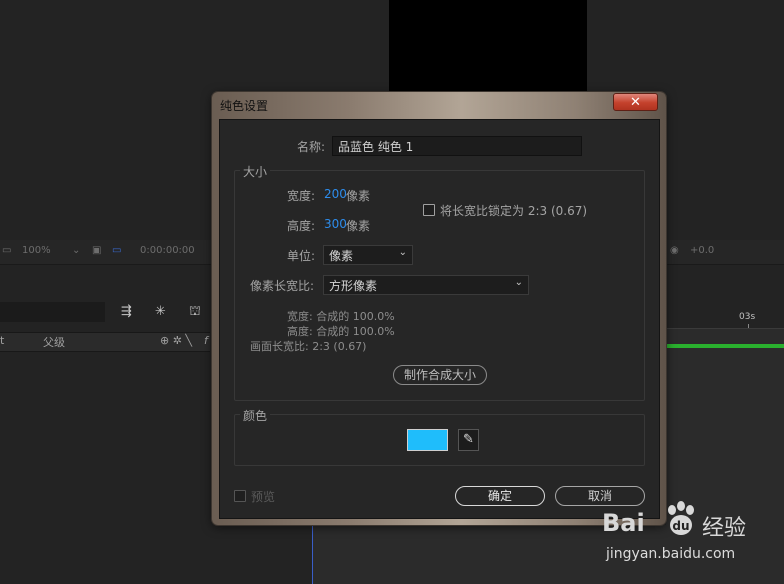  Describe the element at coordinates (176, 340) in the screenshot. I see `switches-icon: ⊕ ✲ ╲` at that location.